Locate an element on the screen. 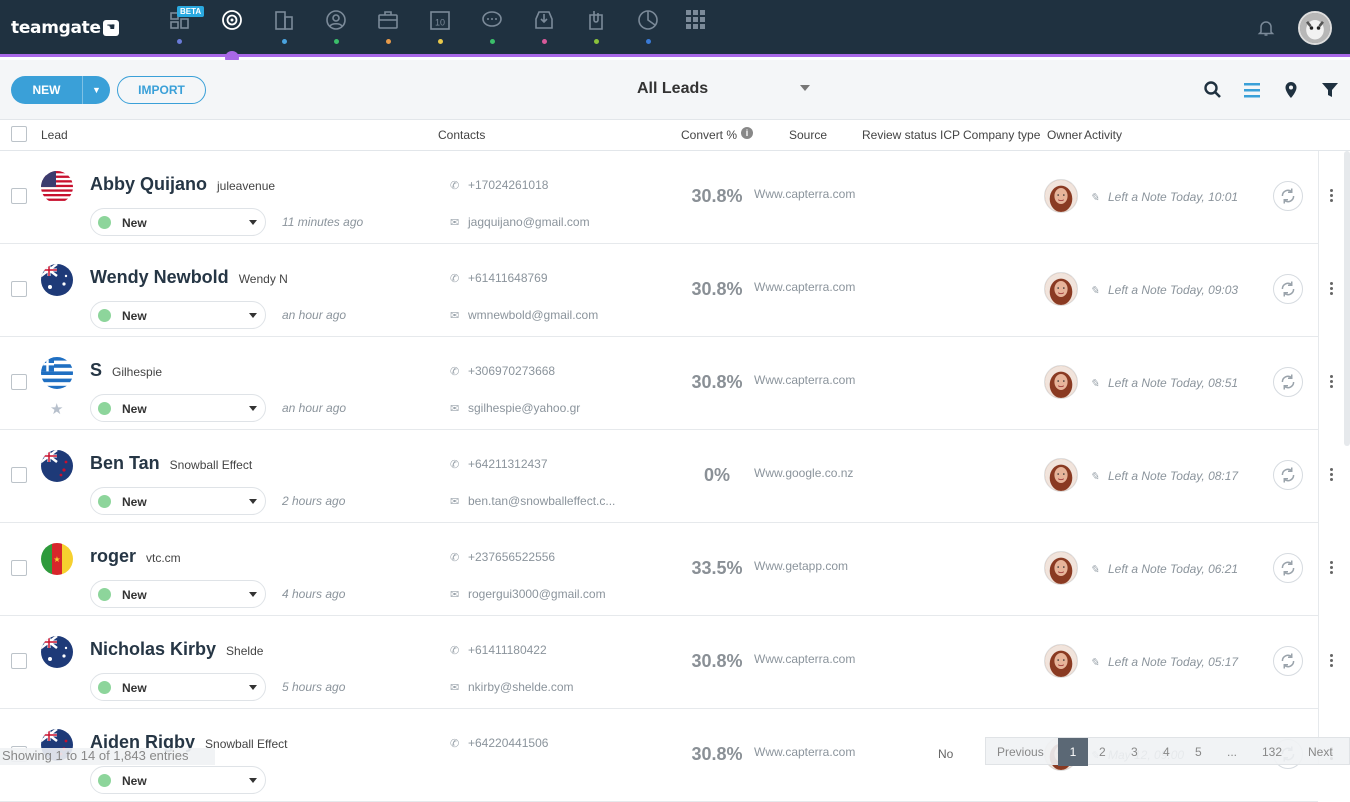  chevron-down-icon: ▼ is located at coordinates (96, 90).